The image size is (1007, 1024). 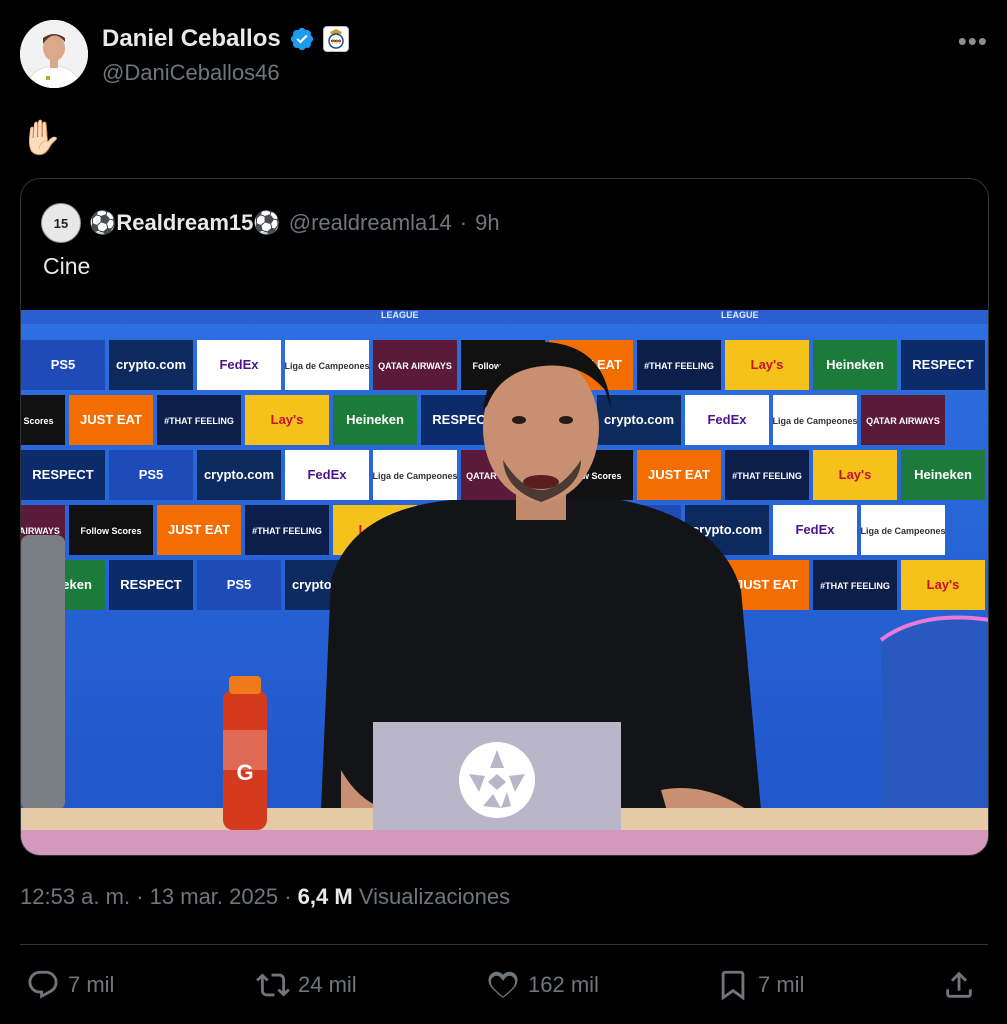 I want to click on author-handle: @DaniCeballos46, so click(x=225, y=73).